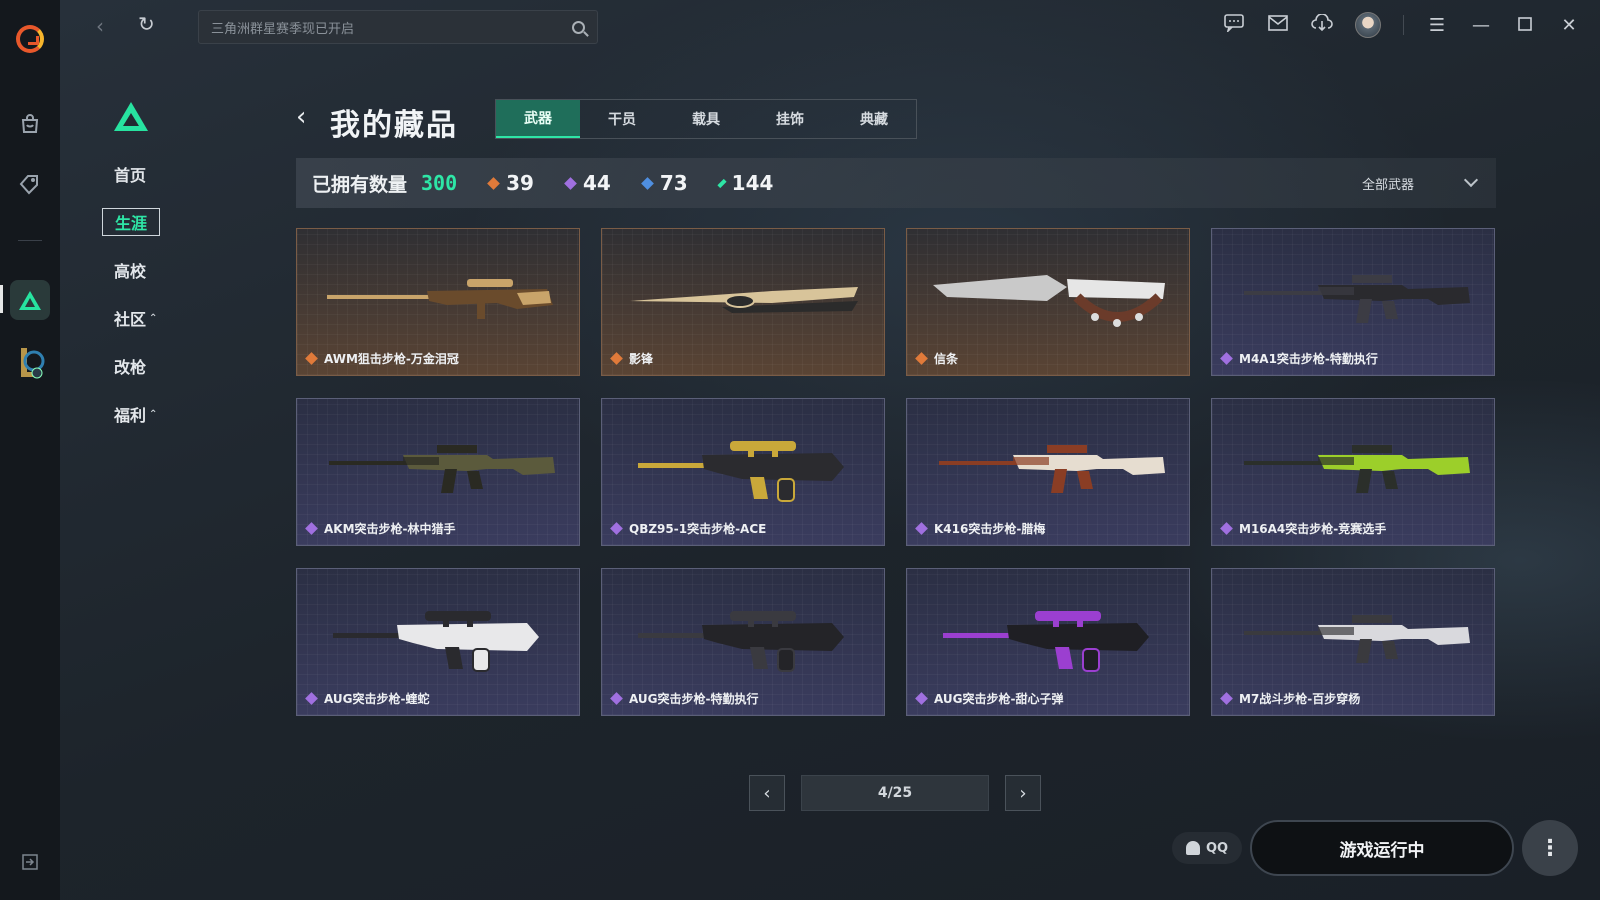 The image size is (1600, 900). What do you see at coordinates (1525, 25) in the screenshot?
I see `maximize-icon` at bounding box center [1525, 25].